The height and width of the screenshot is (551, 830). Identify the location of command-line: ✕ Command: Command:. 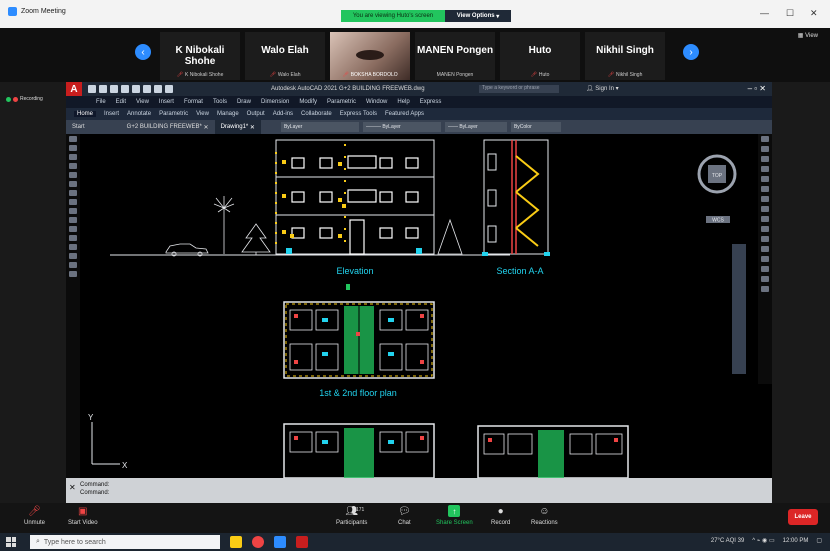
(419, 490).